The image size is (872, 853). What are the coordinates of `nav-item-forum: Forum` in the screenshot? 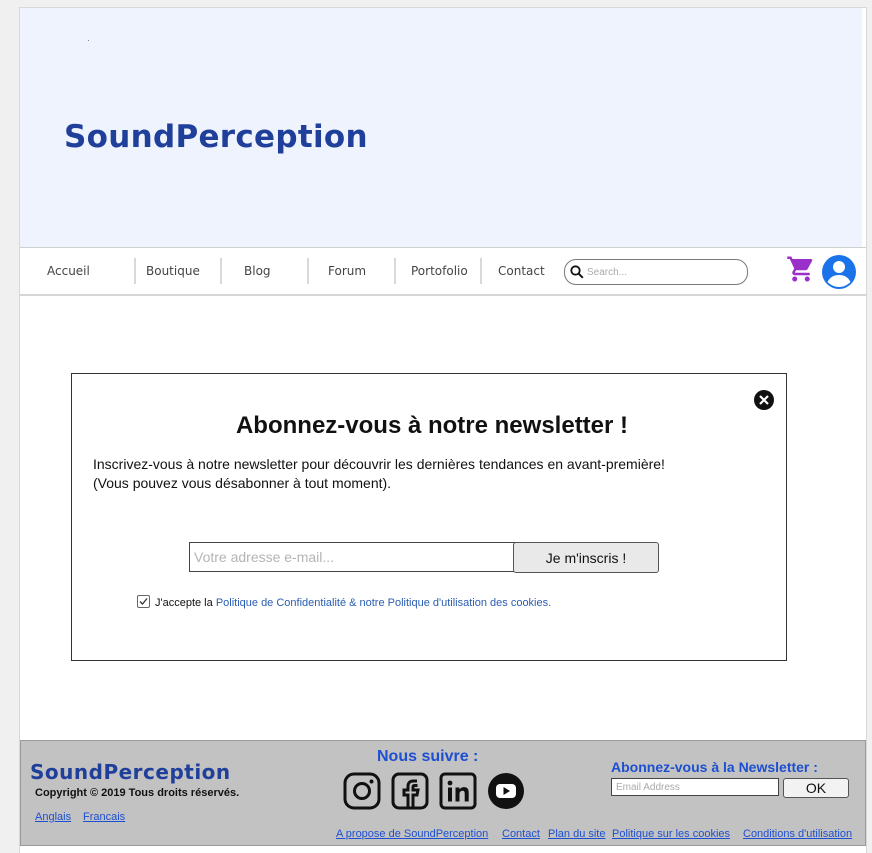 It's located at (347, 271).